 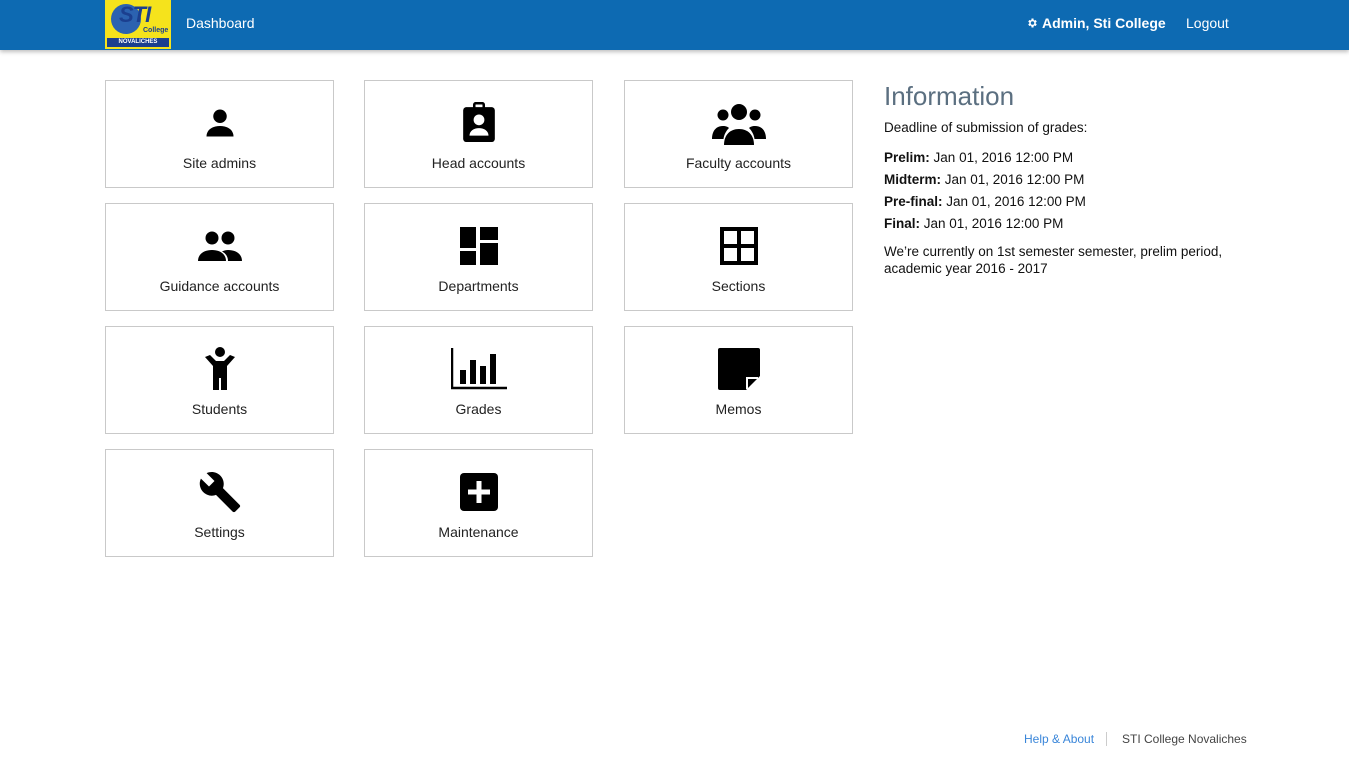 I want to click on user-menu: Admin, Sti College, so click(x=1096, y=23).